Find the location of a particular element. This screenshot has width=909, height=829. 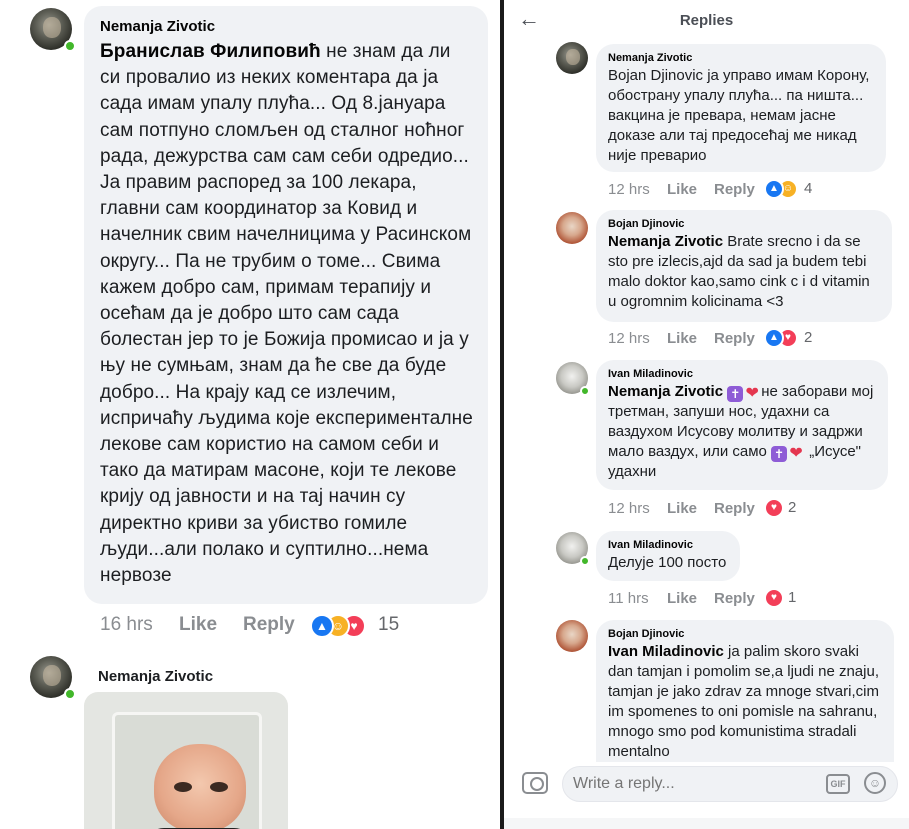

bottom-nav-bar is located at coordinates (706, 823).